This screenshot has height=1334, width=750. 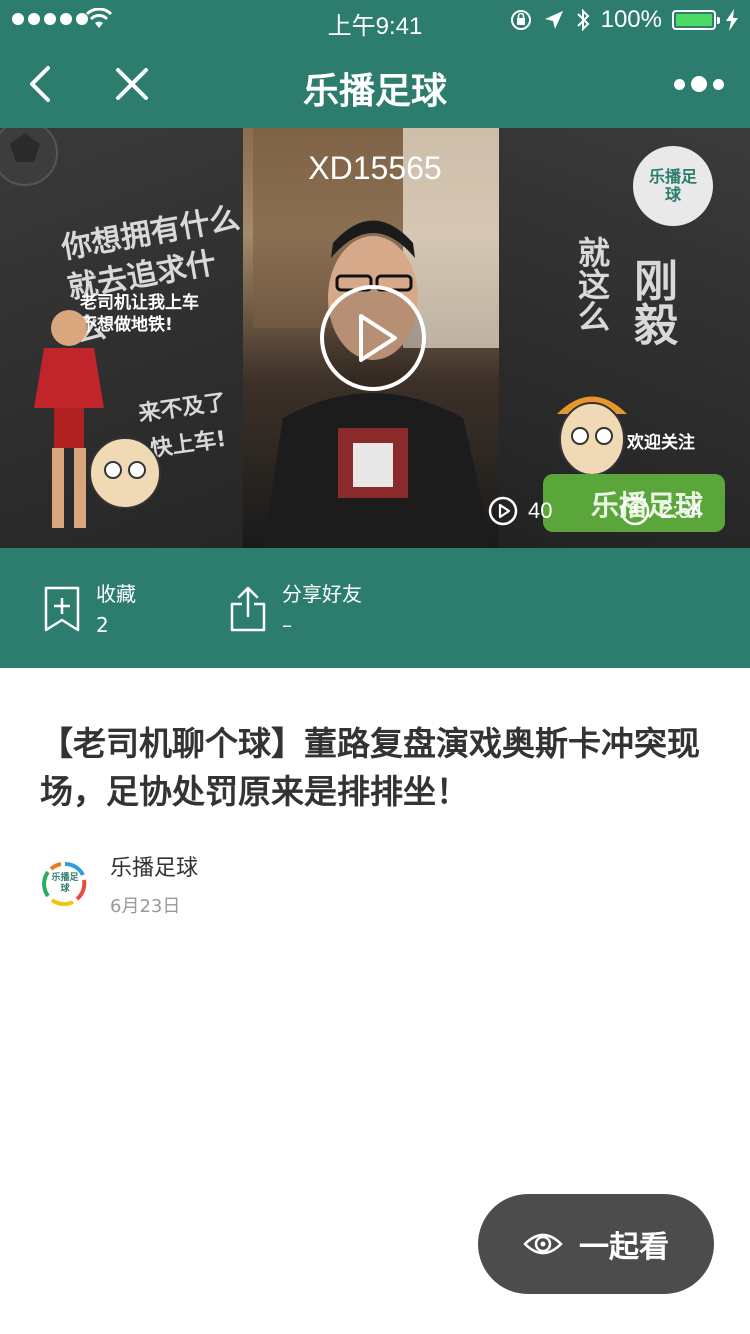 What do you see at coordinates (700, 84) in the screenshot?
I see `more-dots-icon` at bounding box center [700, 84].